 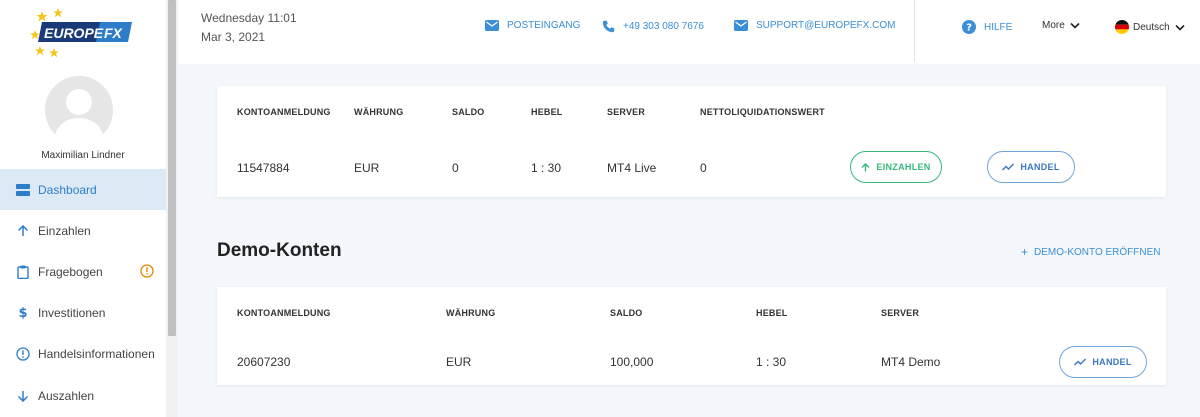 I want to click on more-label: More, so click(x=1053, y=25).